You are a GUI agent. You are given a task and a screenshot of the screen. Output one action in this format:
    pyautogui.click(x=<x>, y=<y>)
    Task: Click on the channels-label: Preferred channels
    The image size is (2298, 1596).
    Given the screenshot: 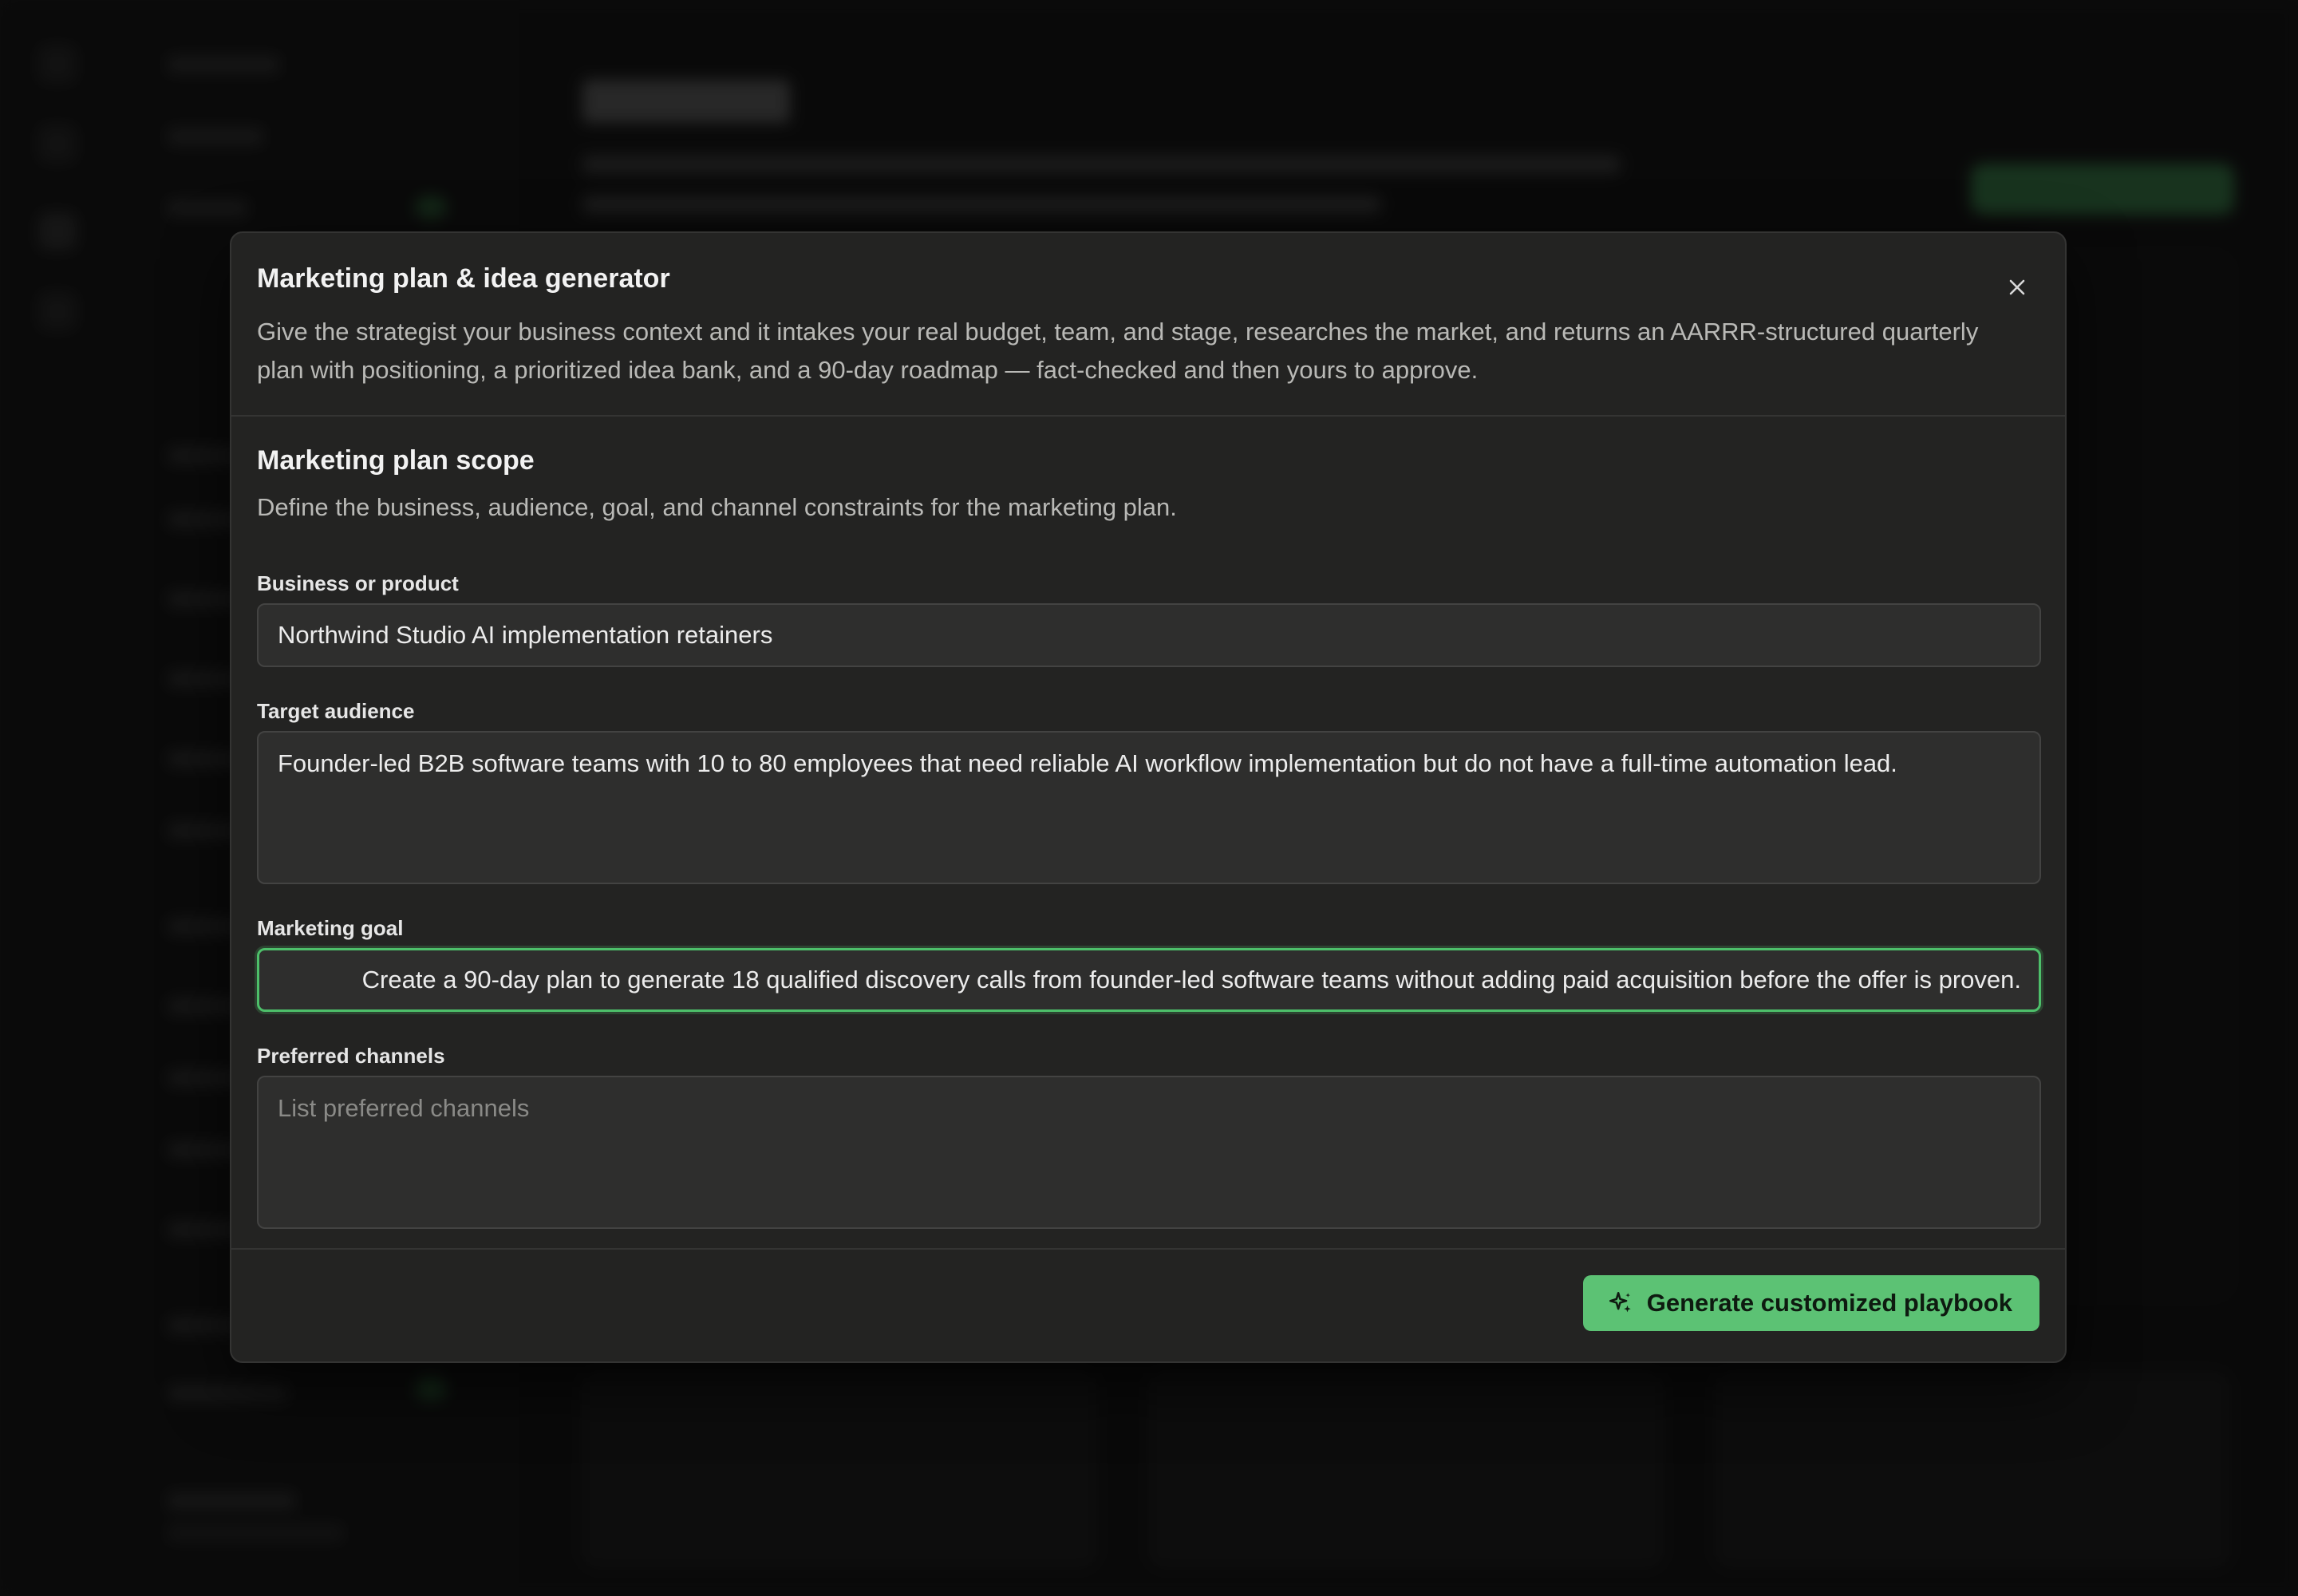 What is the action you would take?
    pyautogui.click(x=351, y=1056)
    